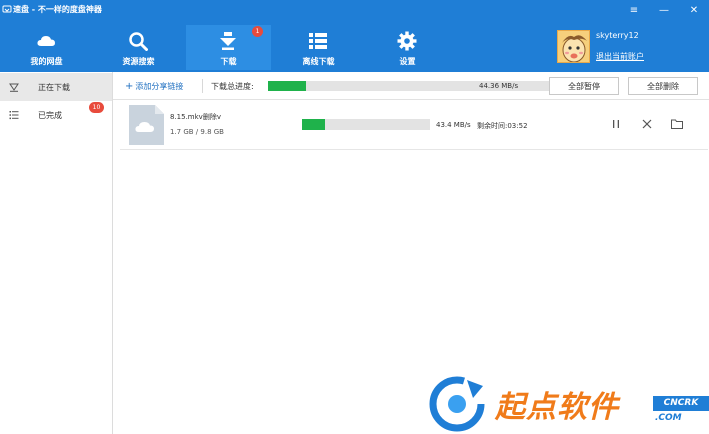  I want to click on avatar, so click(573, 46).